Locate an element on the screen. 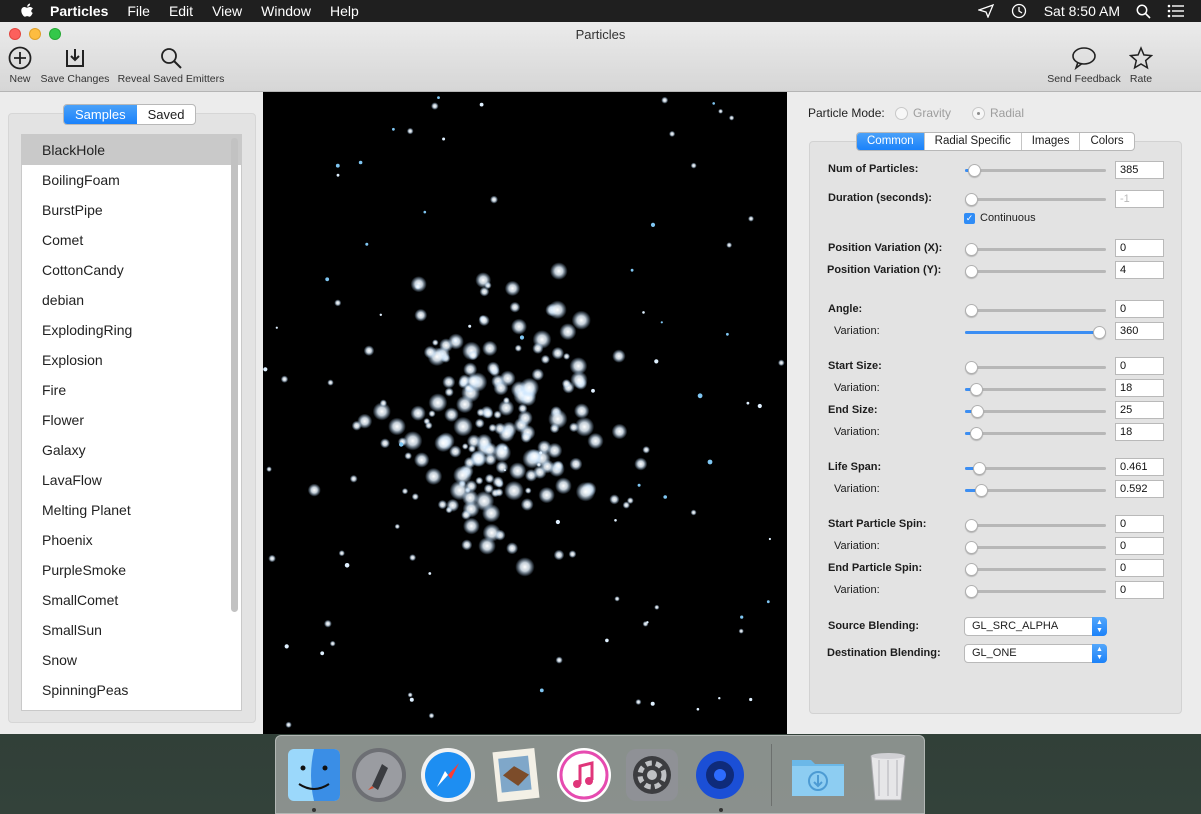 Image resolution: width=1201 pixels, height=814 pixels. num-particles-slider is located at coordinates (1035, 170).